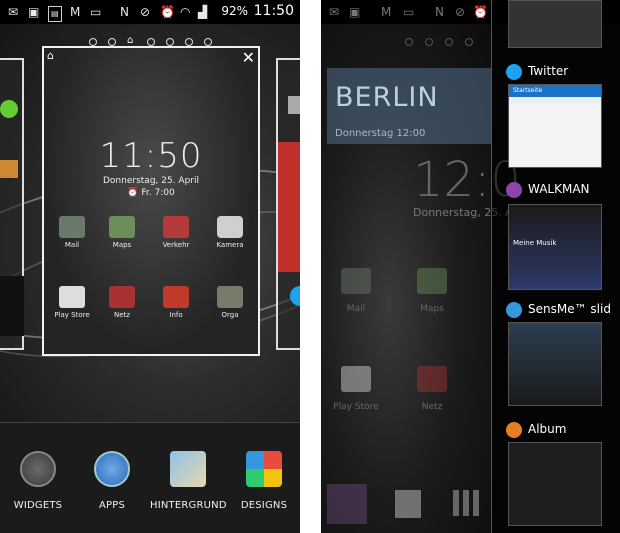 The width and height of the screenshot is (620, 533). What do you see at coordinates (230, 315) in the screenshot?
I see `app-label: Orga` at bounding box center [230, 315].